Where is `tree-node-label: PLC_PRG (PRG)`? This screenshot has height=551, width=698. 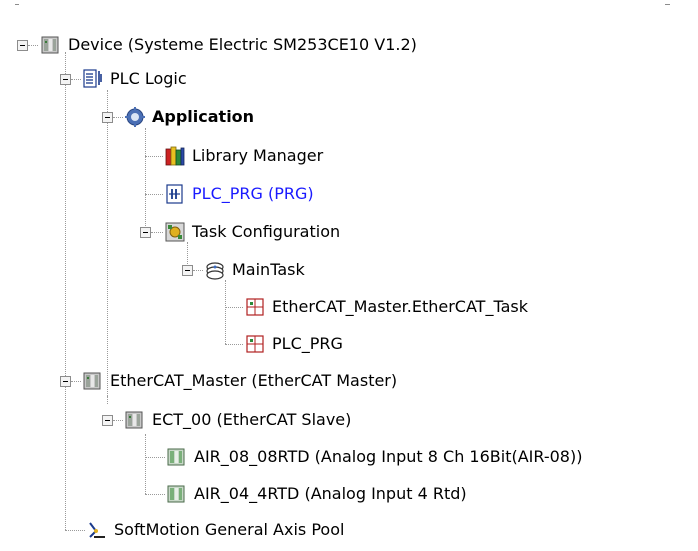
tree-node-label: PLC_PRG (PRG) is located at coordinates (253, 193).